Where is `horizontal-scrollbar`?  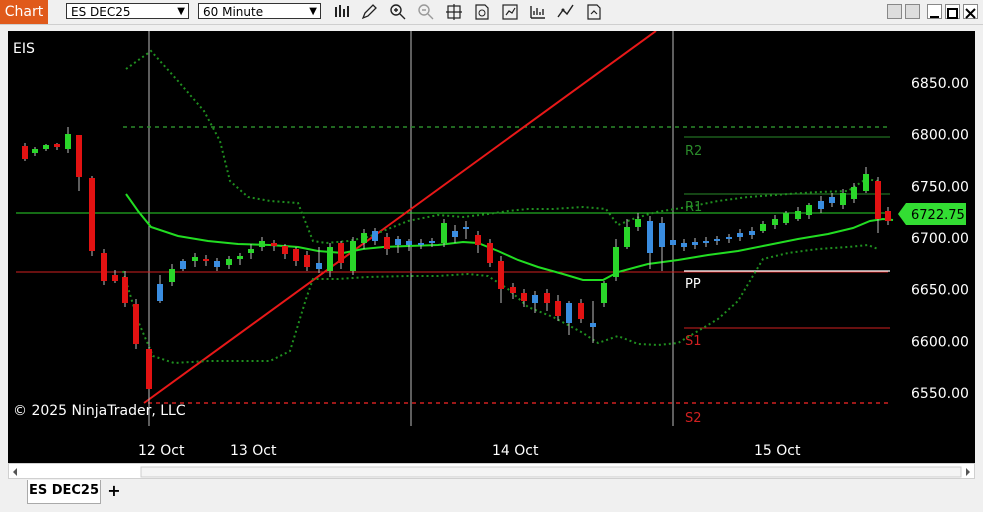
horizontal-scrollbar is located at coordinates (491, 471).